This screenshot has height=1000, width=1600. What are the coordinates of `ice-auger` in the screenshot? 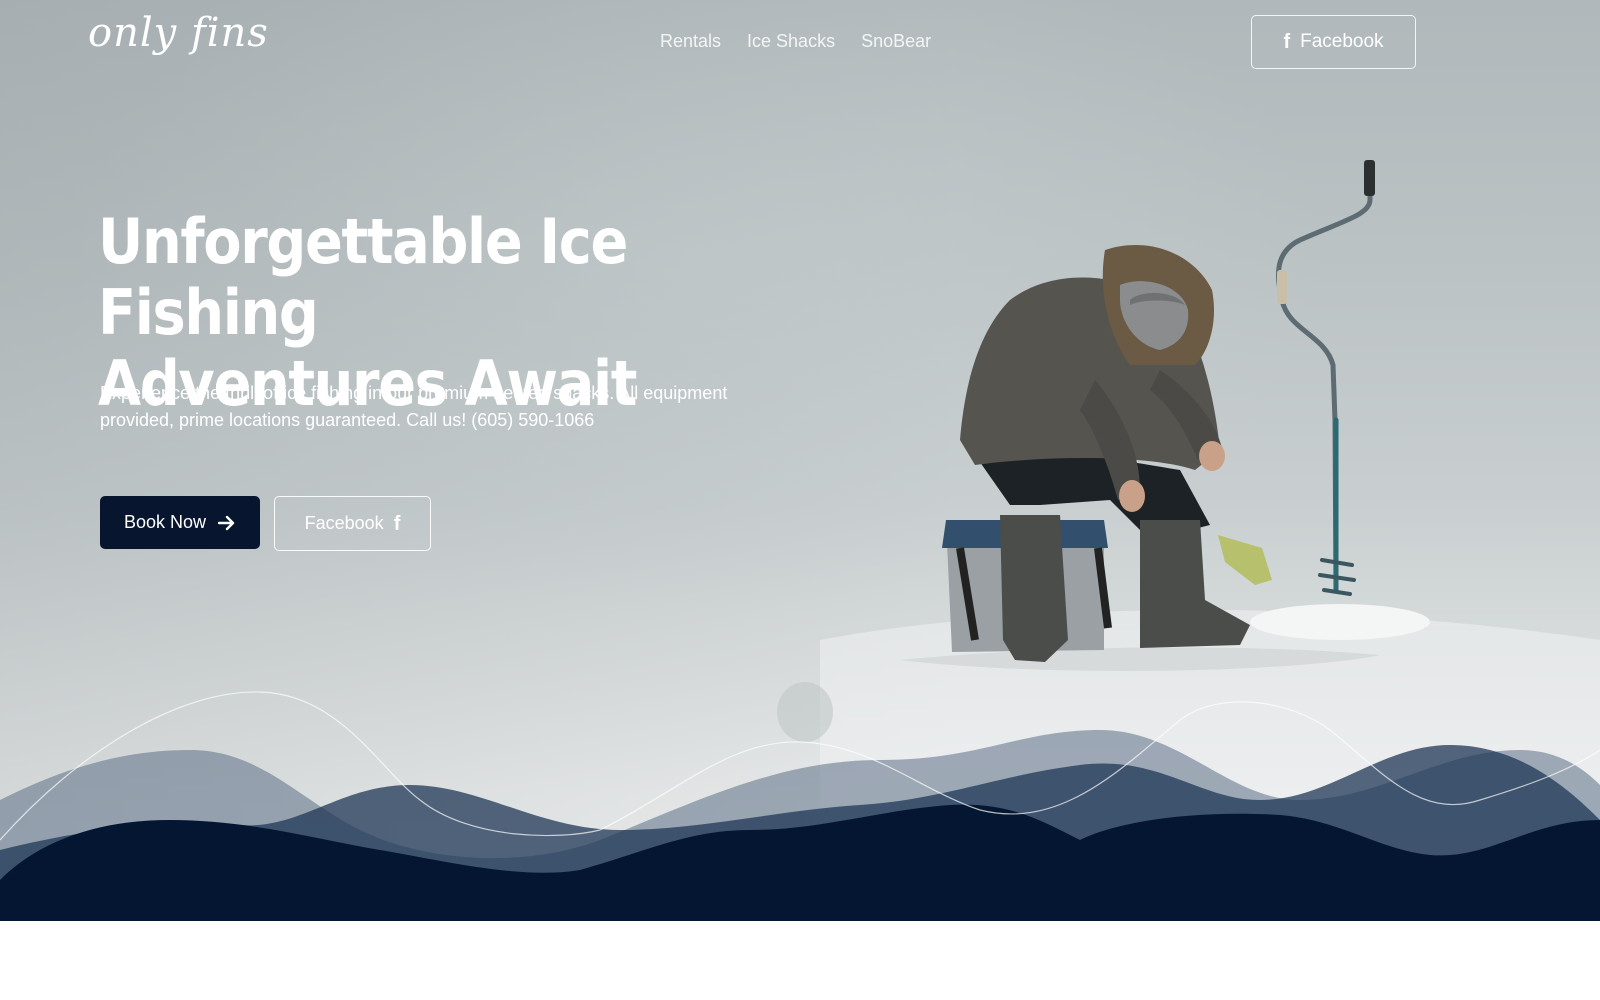 It's located at (1325, 378).